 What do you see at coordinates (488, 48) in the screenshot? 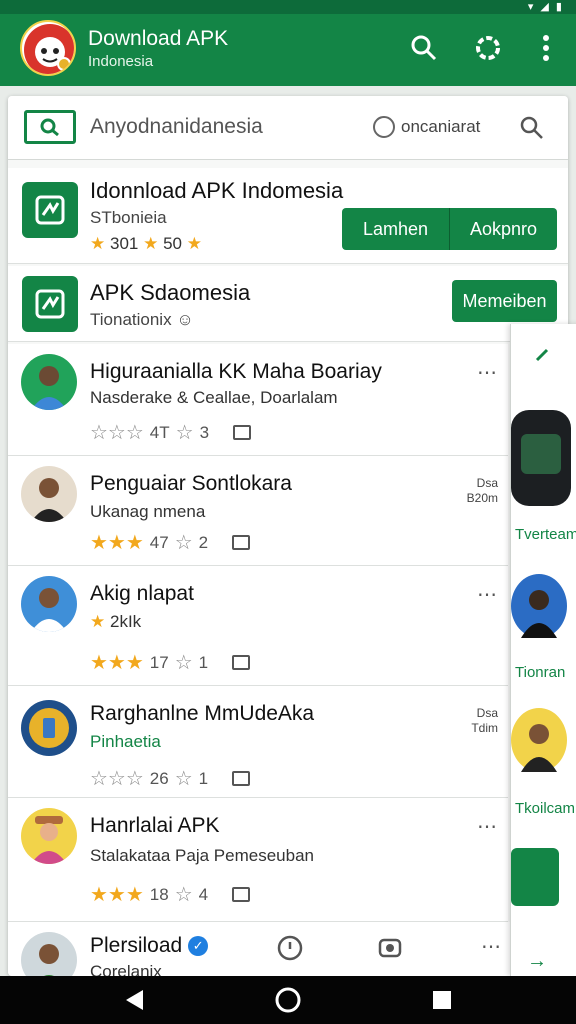
I see `settings-icon` at bounding box center [488, 48].